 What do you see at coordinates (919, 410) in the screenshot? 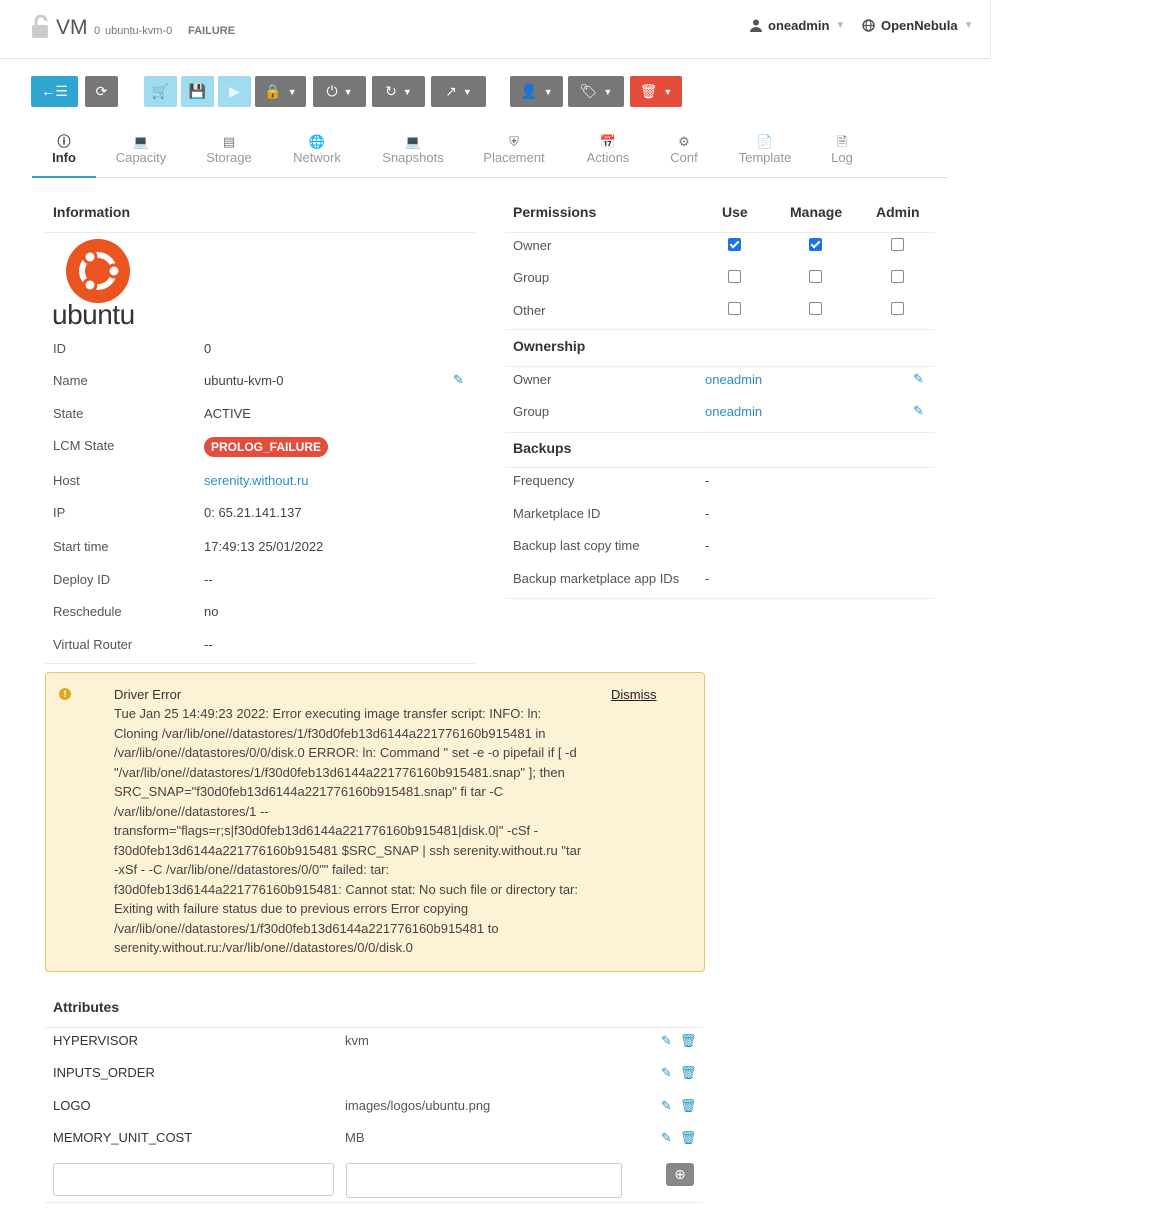
I see `edit-group-icon: ✎` at bounding box center [919, 410].